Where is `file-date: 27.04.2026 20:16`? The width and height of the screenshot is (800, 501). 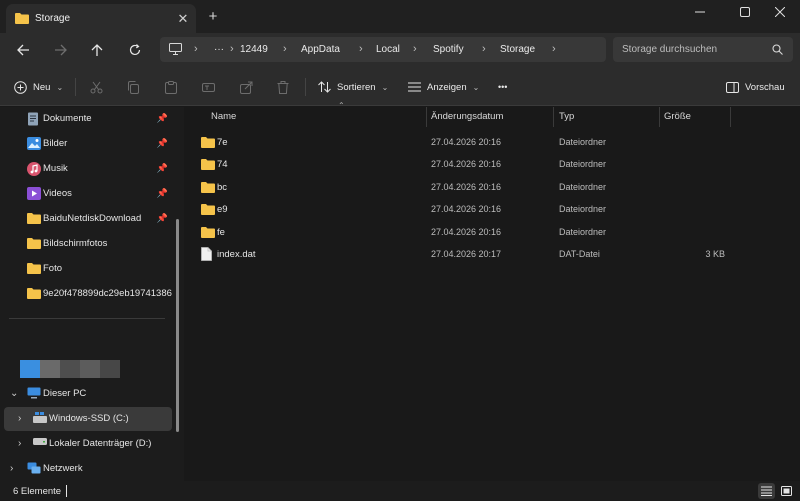
file-date: 27.04.2026 20:16 is located at coordinates (466, 187).